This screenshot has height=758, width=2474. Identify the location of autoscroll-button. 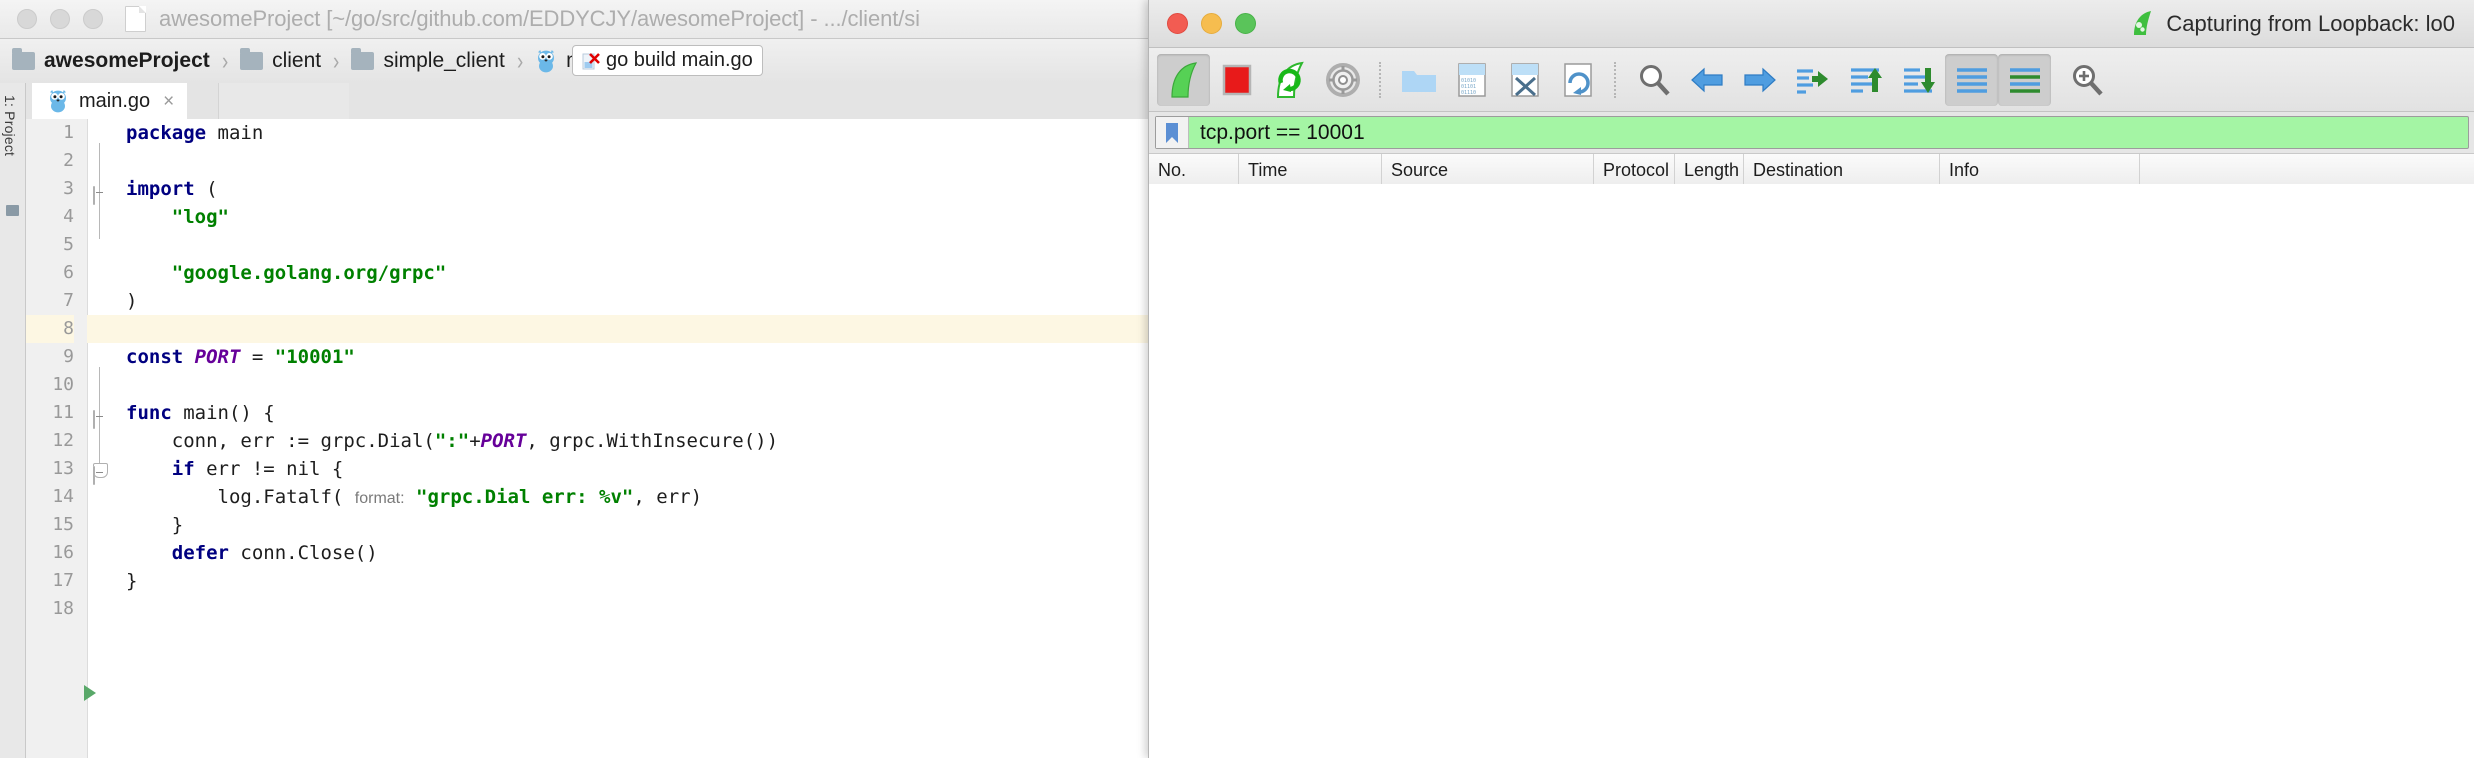
(1971, 79).